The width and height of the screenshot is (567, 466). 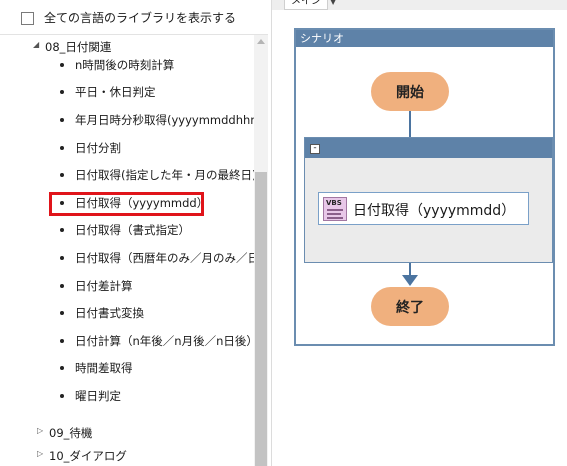 I want to click on group-block: - VBS 日付取得（yyyymmdd）, so click(x=428, y=200).